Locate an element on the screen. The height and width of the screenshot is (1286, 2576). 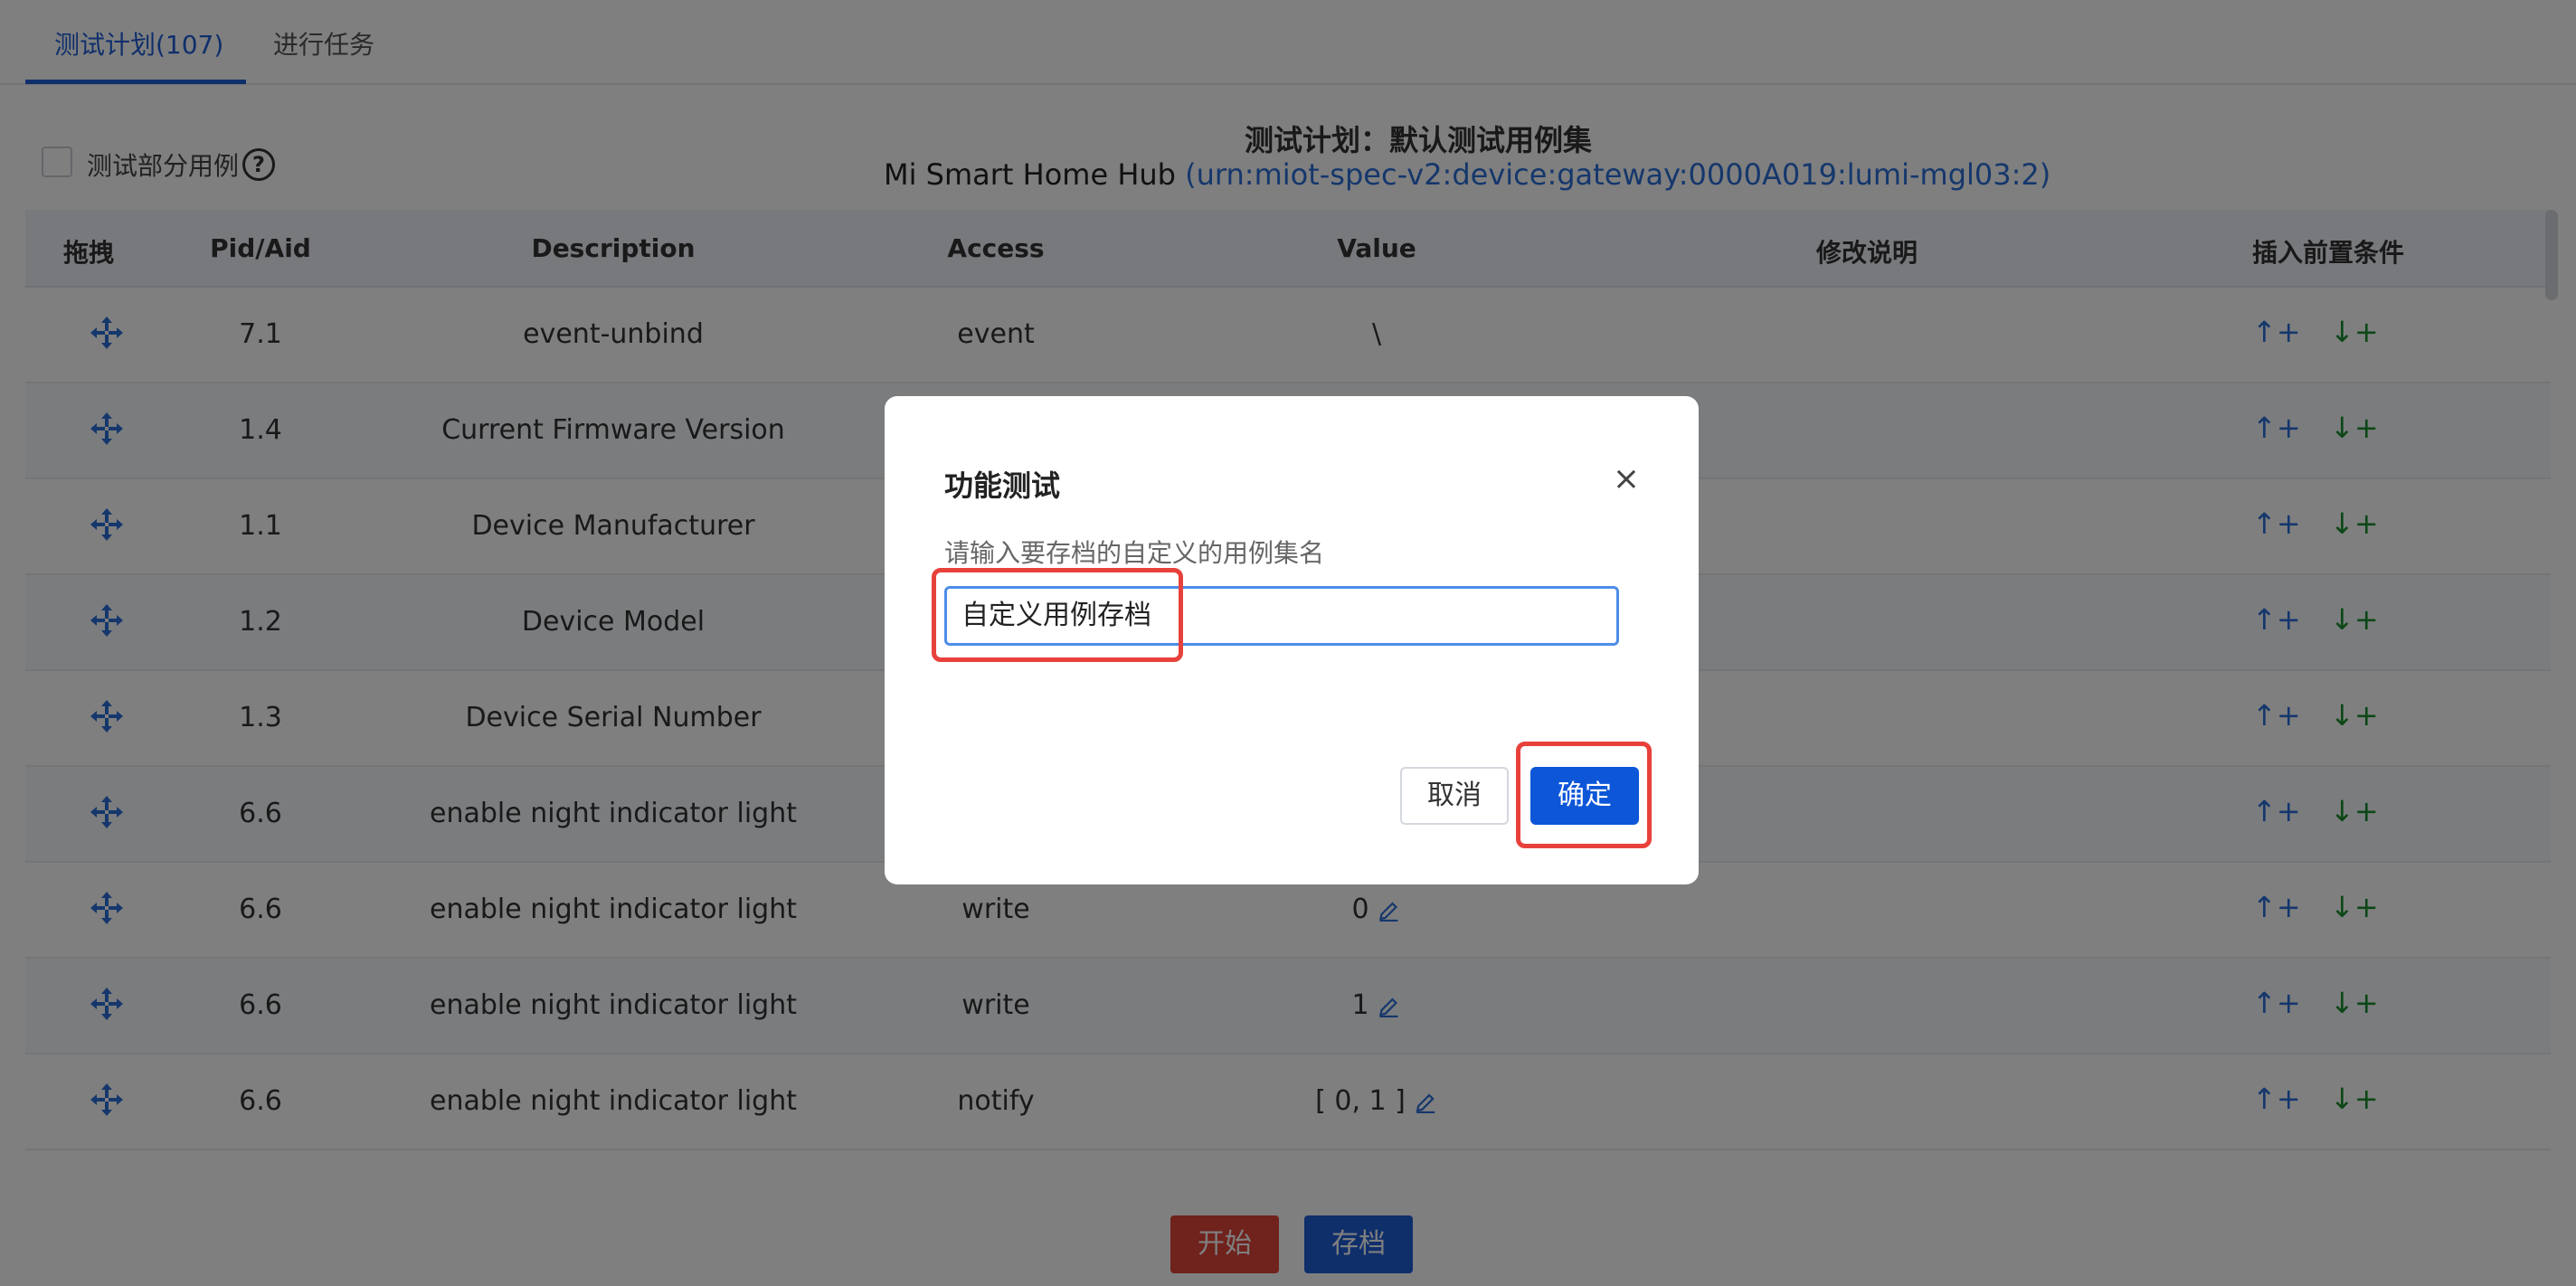
archive-dialog: 功能测试 × 请输入要存档的自定义的用例集名 自定义用例存档 取消 确定 is located at coordinates (1292, 640).